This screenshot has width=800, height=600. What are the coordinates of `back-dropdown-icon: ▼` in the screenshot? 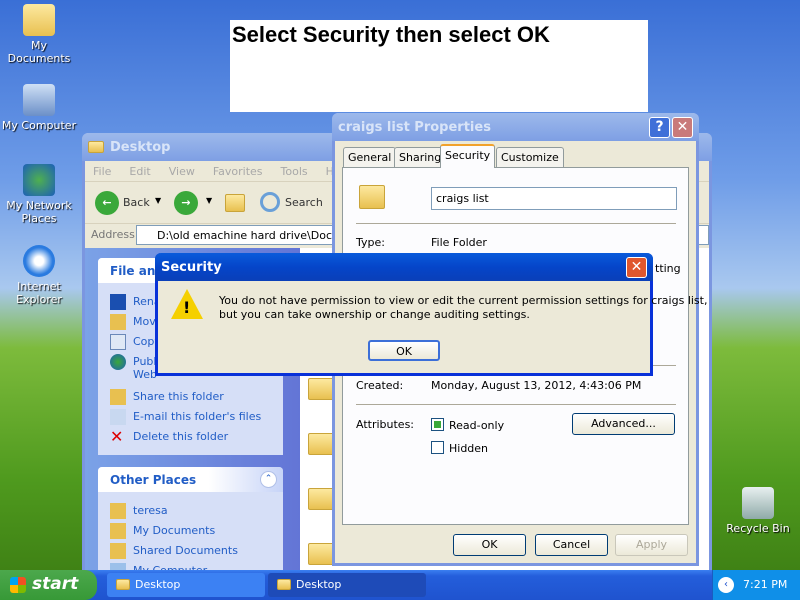 It's located at (158, 200).